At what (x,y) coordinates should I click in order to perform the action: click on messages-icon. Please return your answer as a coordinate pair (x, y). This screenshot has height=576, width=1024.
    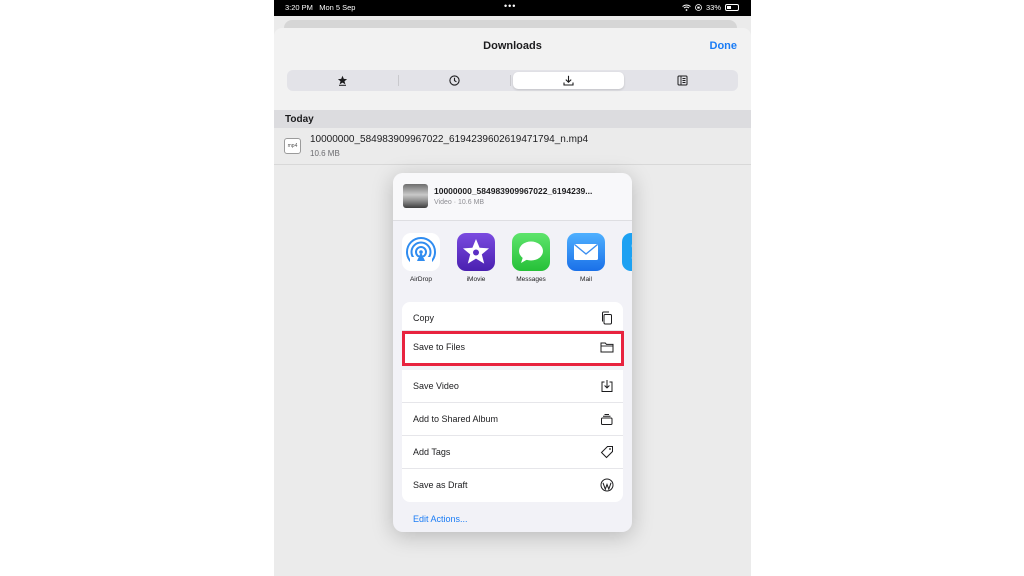
    Looking at the image, I should click on (531, 252).